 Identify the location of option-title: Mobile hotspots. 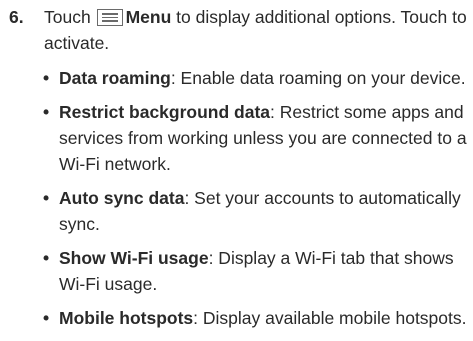
(126, 318).